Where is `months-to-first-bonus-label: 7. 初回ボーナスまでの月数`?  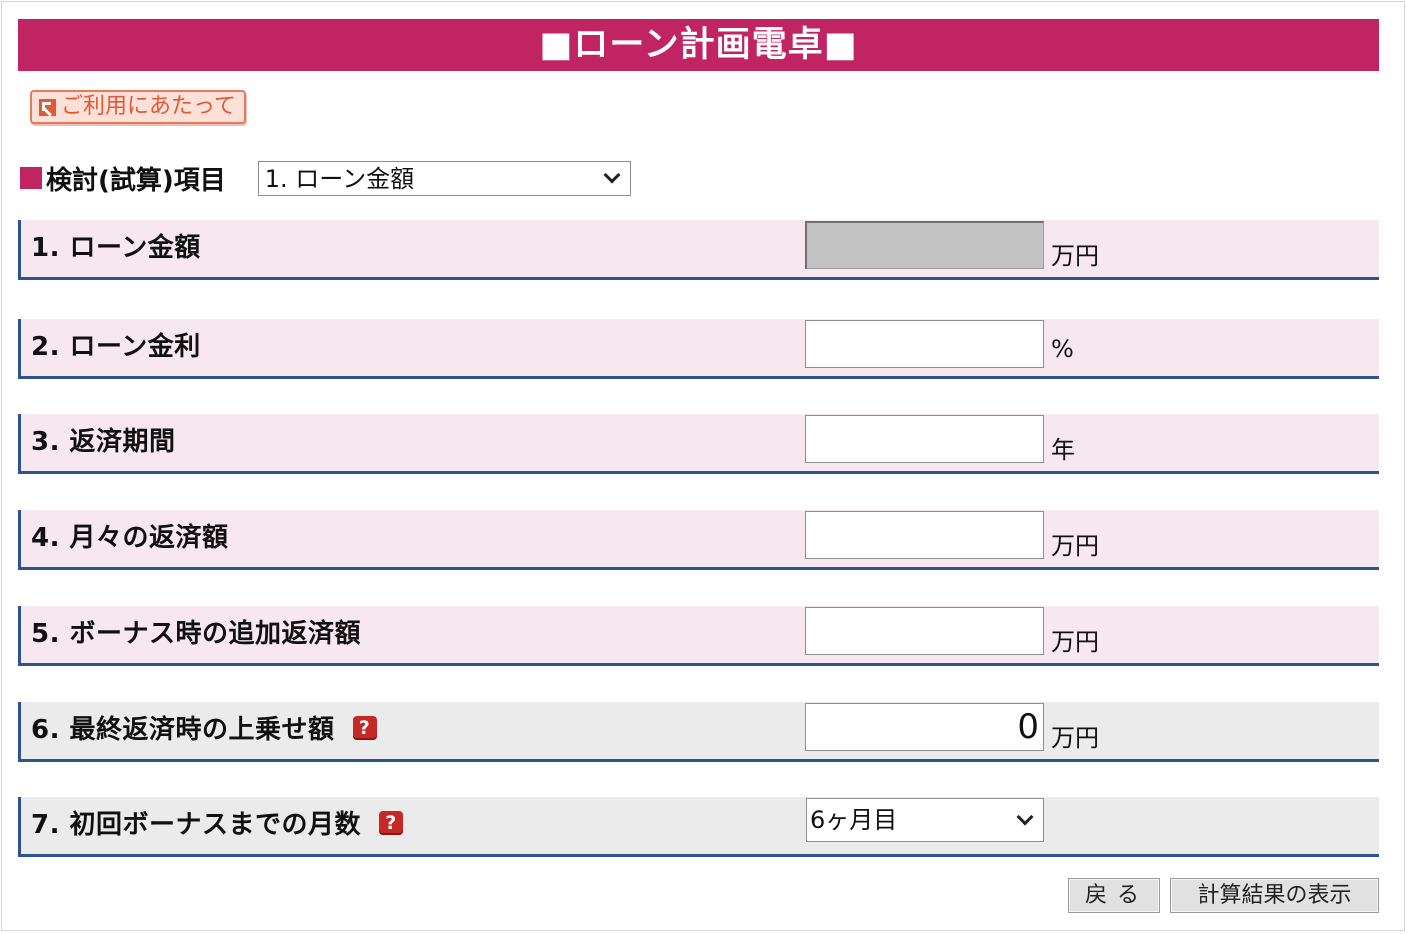 months-to-first-bonus-label: 7. 初回ボーナスまでの月数 is located at coordinates (196, 825).